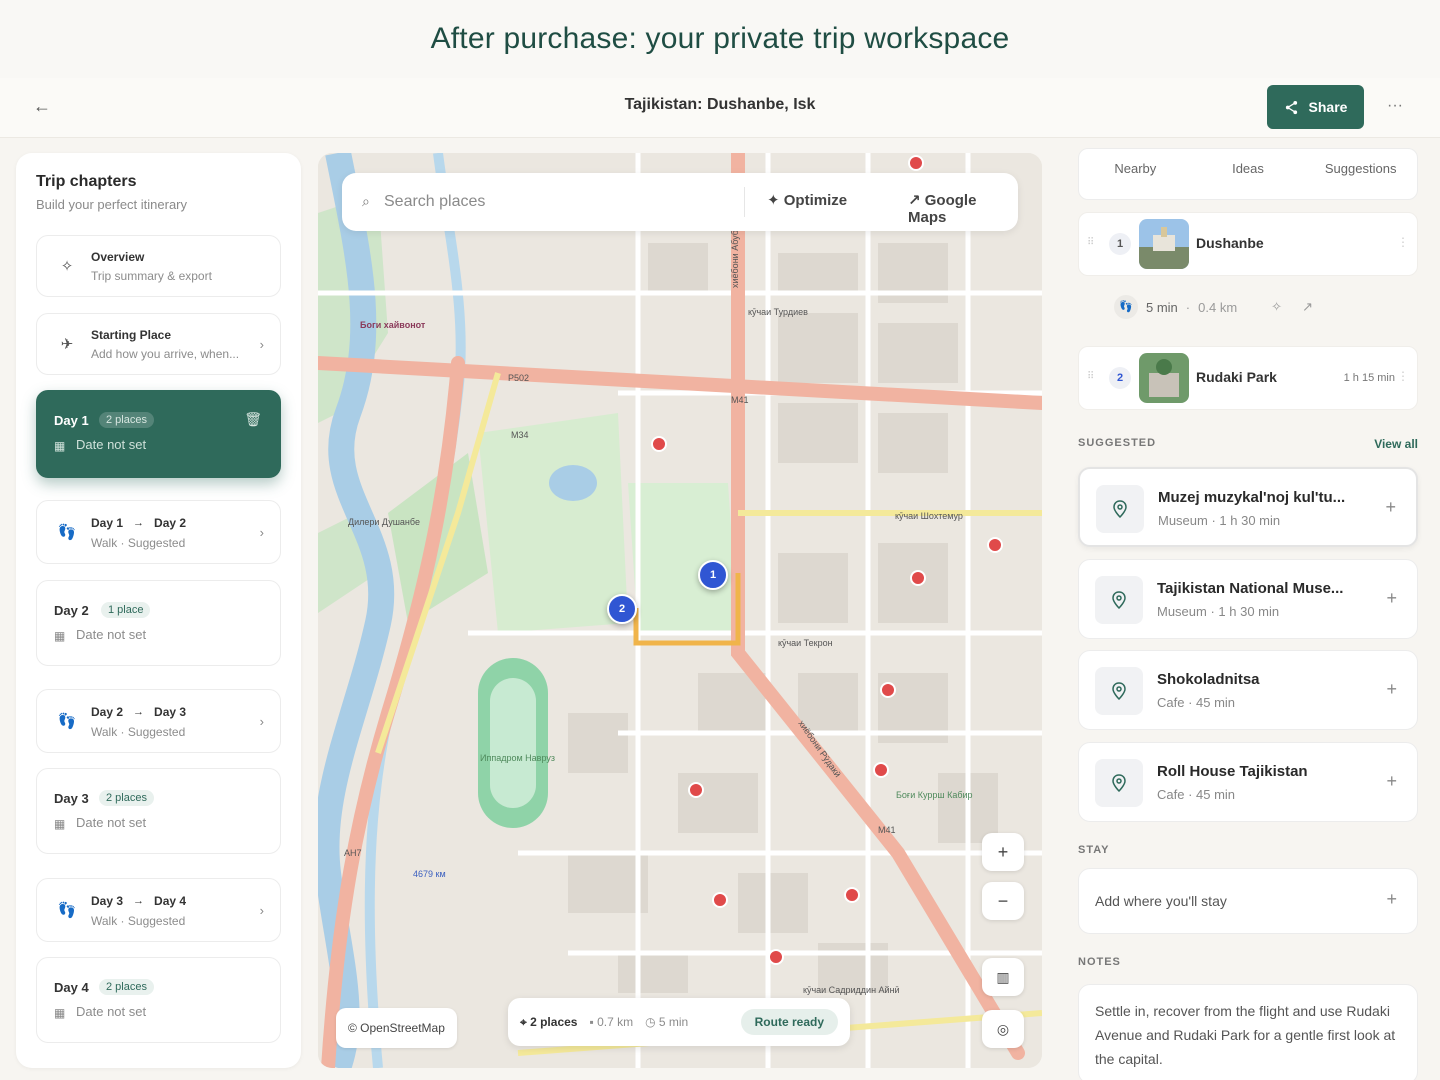  What do you see at coordinates (261, 721) in the screenshot?
I see `chevron-right-icon: ›` at bounding box center [261, 721].